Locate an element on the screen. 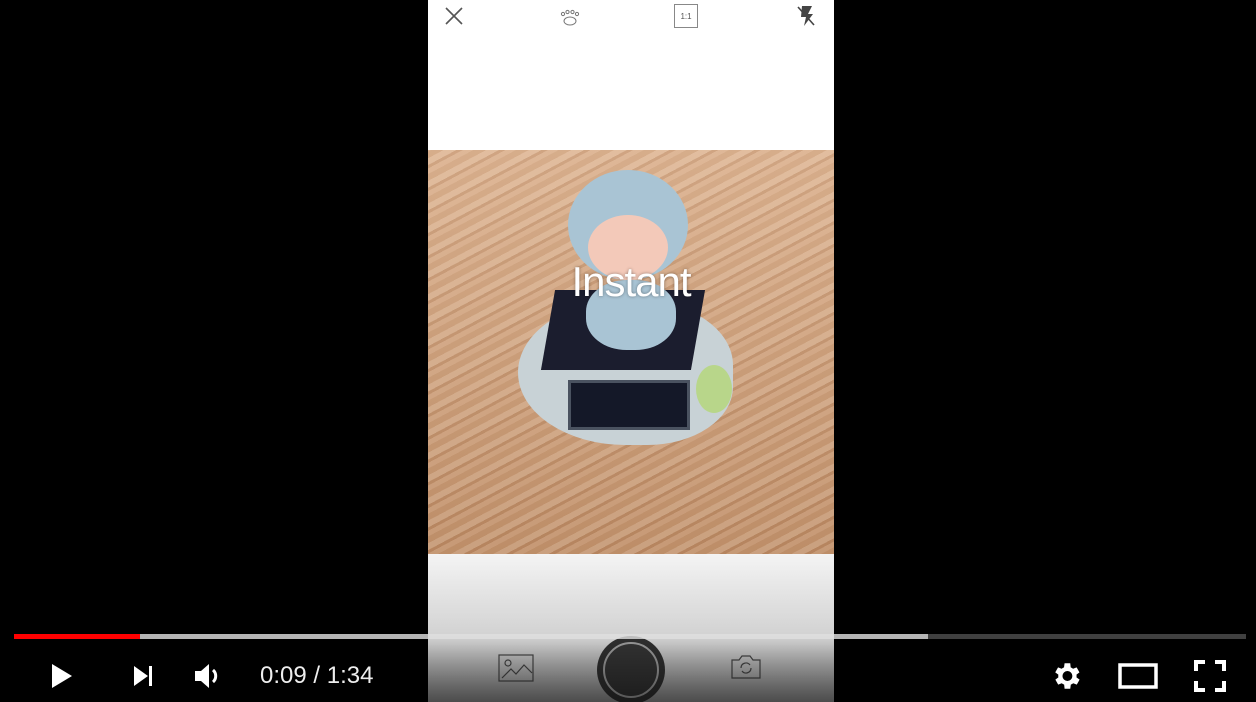 Image resolution: width=1256 pixels, height=702 pixels. leaf is located at coordinates (714, 389).